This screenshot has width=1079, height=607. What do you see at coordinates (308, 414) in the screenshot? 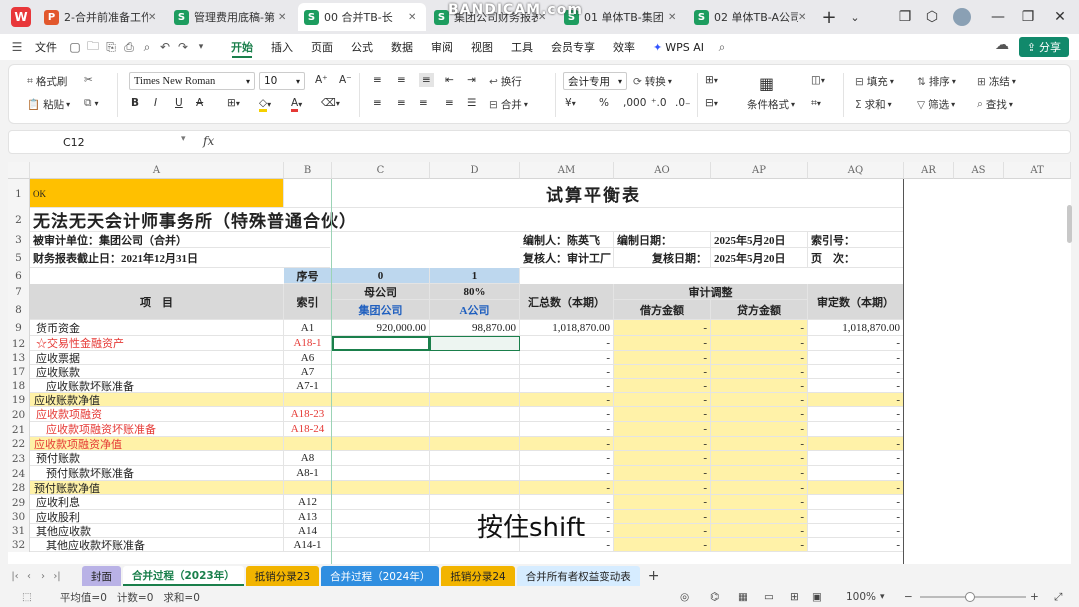
I see `item-index: A18-23` at bounding box center [308, 414].